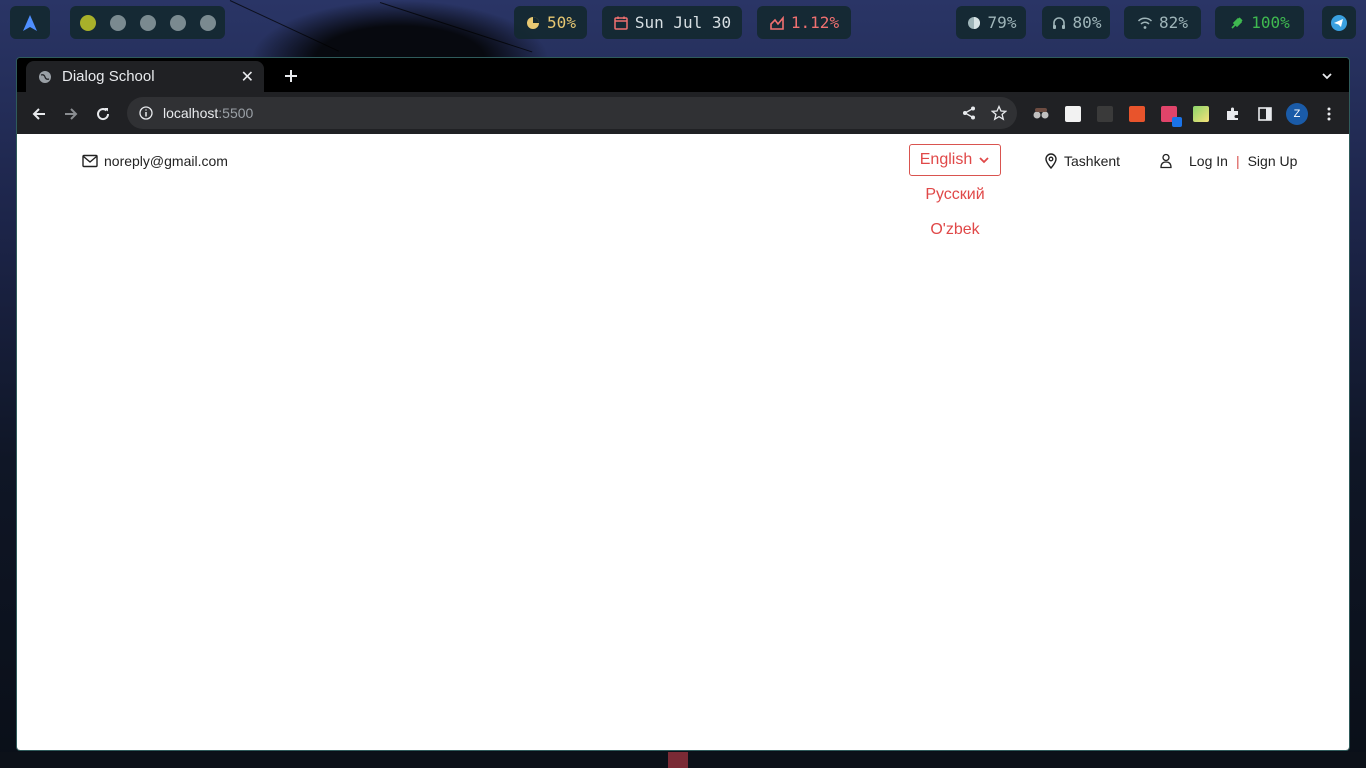 Image resolution: width=1366 pixels, height=768 pixels. Describe the element at coordinates (236, 113) in the screenshot. I see `url-port: :5500` at that location.